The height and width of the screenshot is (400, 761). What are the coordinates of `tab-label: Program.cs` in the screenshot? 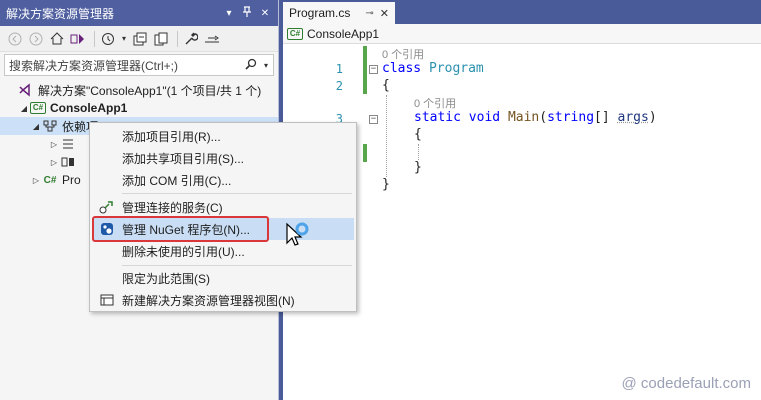 It's located at (320, 13).